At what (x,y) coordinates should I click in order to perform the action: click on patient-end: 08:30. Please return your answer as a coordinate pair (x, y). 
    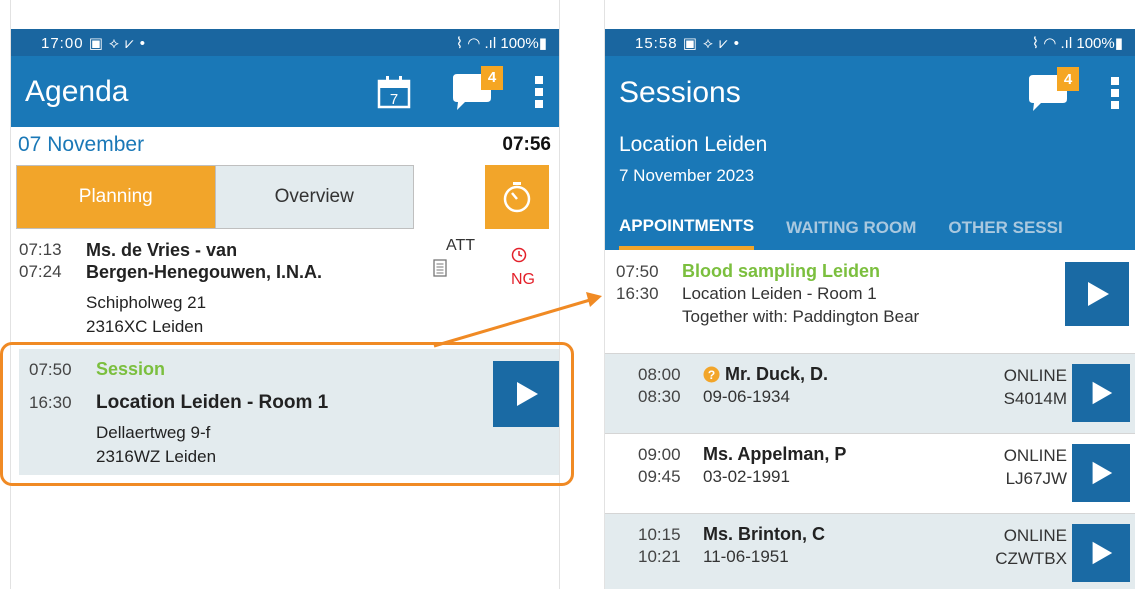
    Looking at the image, I should click on (659, 396).